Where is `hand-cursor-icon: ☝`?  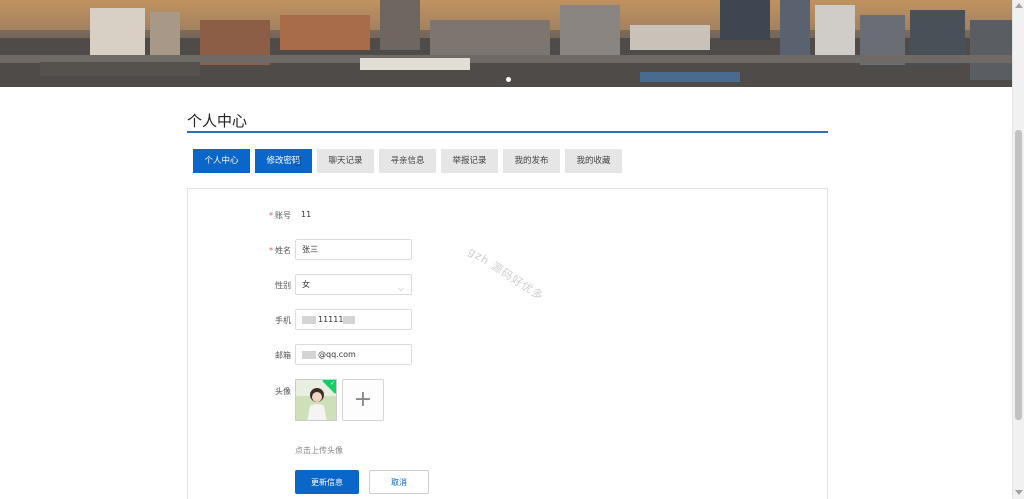 hand-cursor-icon: ☝ is located at coordinates (298, 162).